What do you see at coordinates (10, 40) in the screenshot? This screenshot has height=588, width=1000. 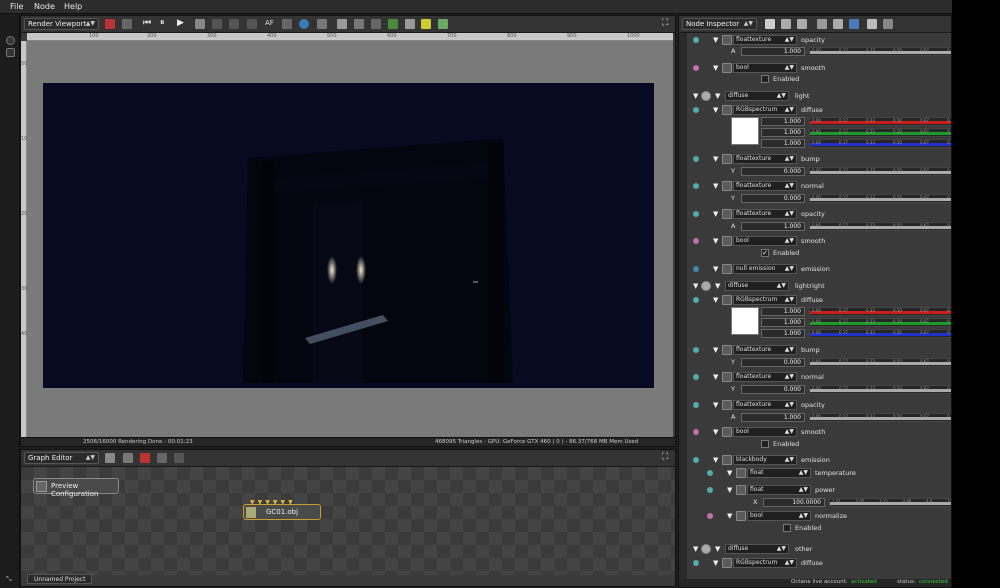 I see `target-icon` at bounding box center [10, 40].